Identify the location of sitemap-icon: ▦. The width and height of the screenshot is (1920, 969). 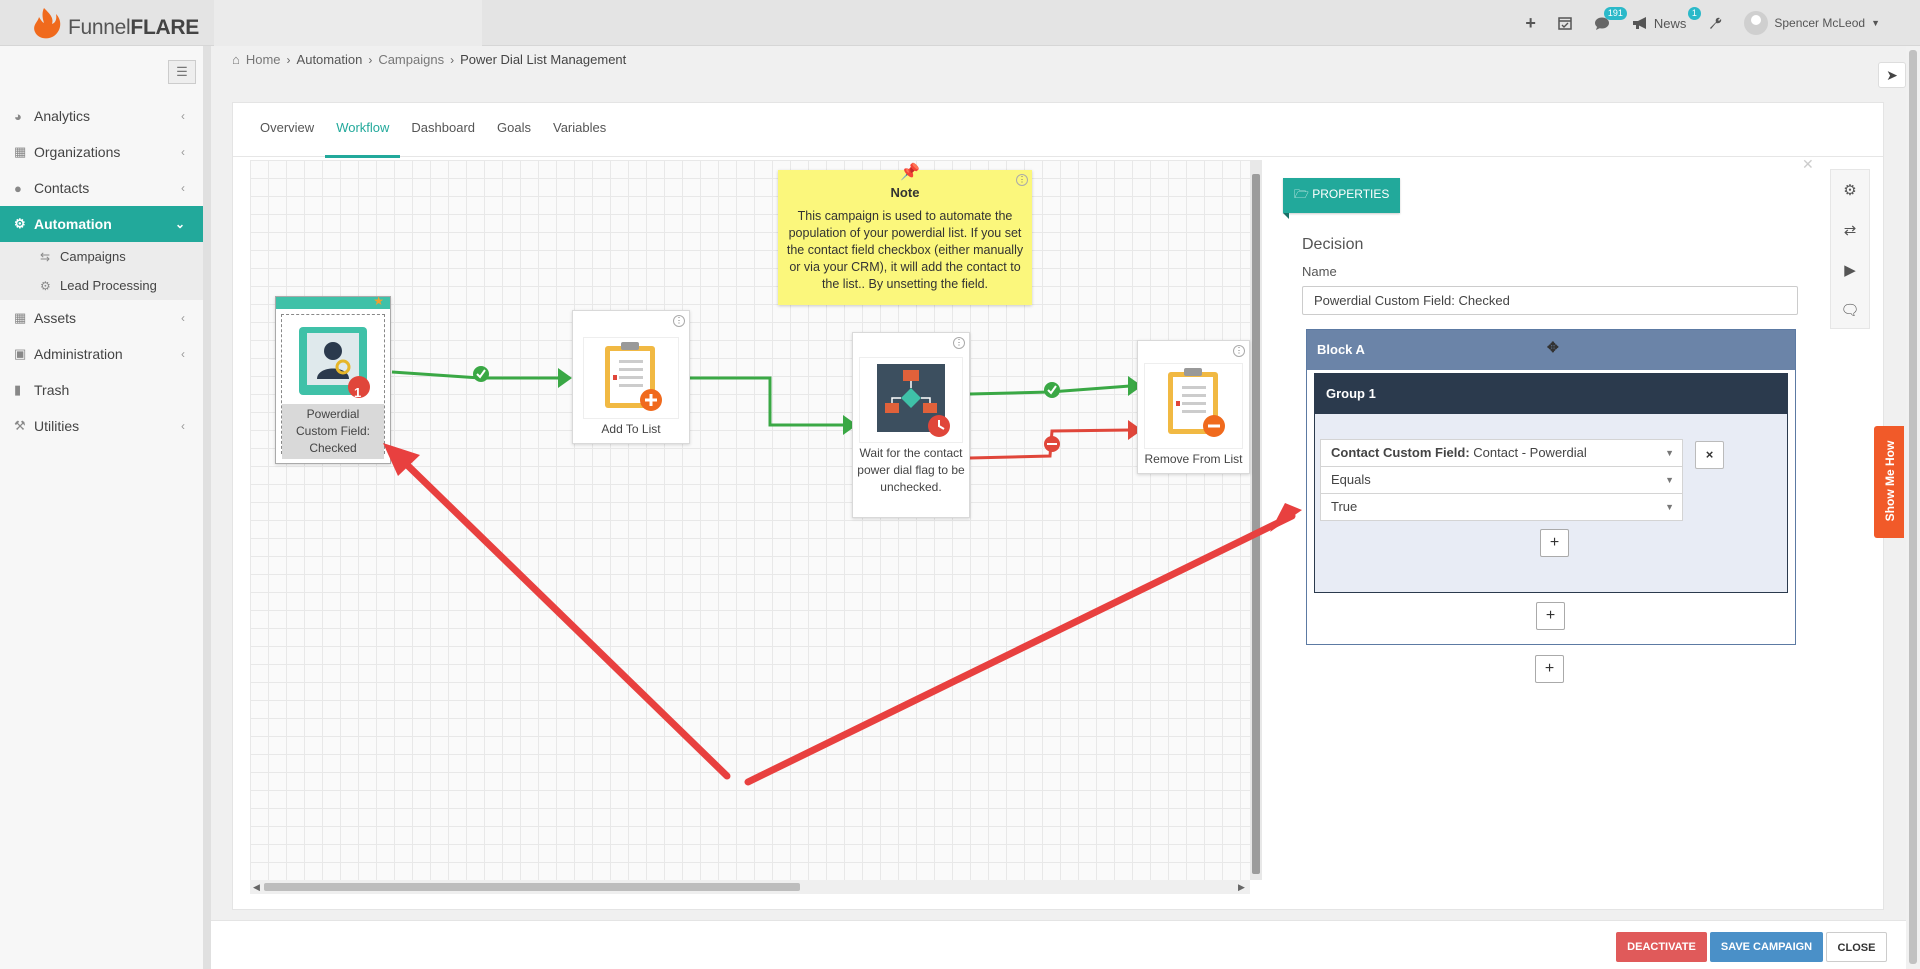
(20, 151).